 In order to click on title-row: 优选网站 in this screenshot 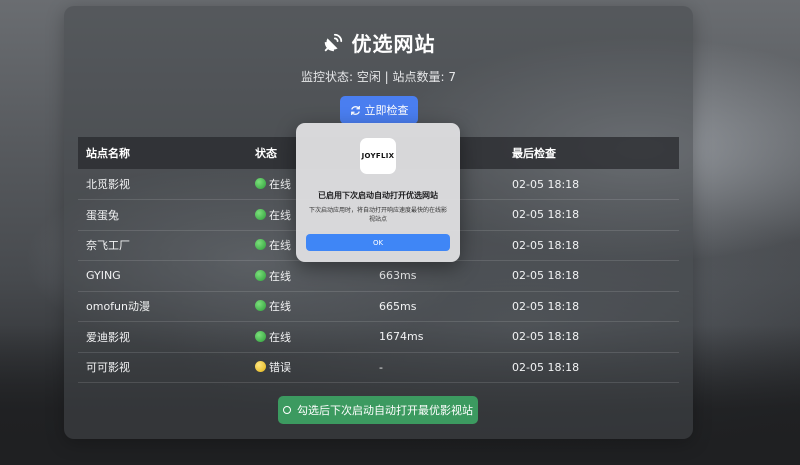, I will do `click(378, 42)`.